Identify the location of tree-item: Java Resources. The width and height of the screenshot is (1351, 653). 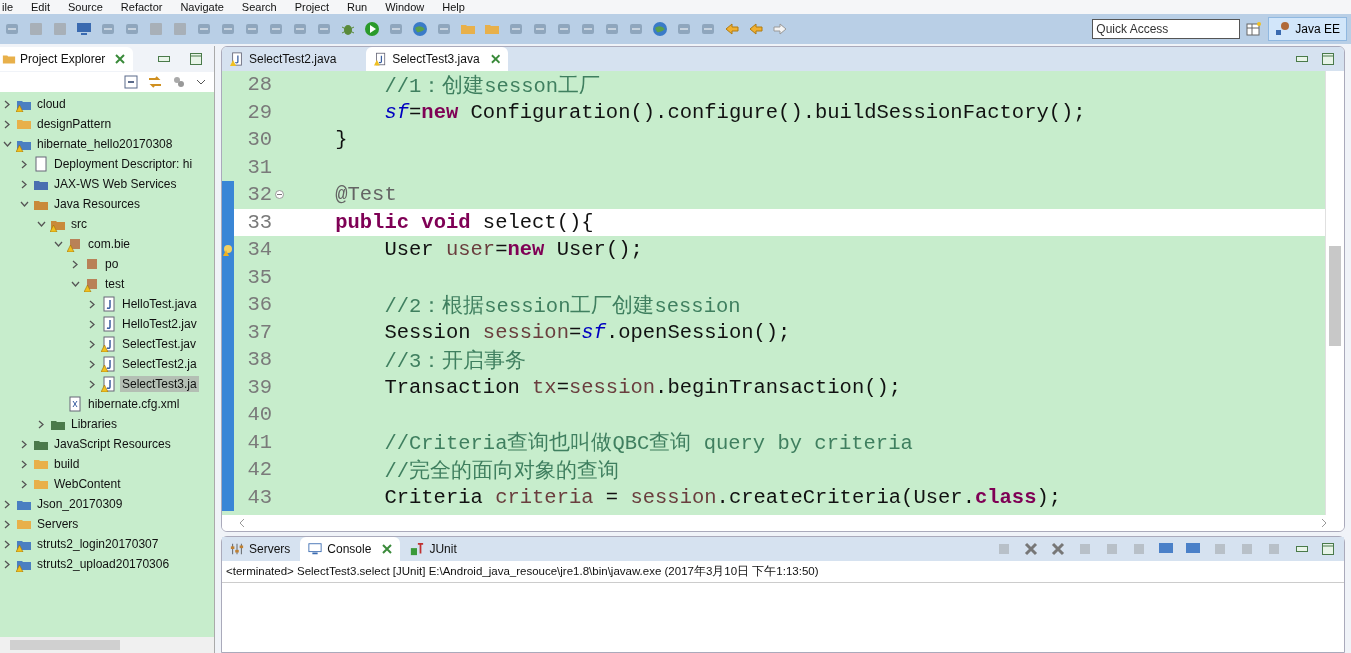
(97, 204).